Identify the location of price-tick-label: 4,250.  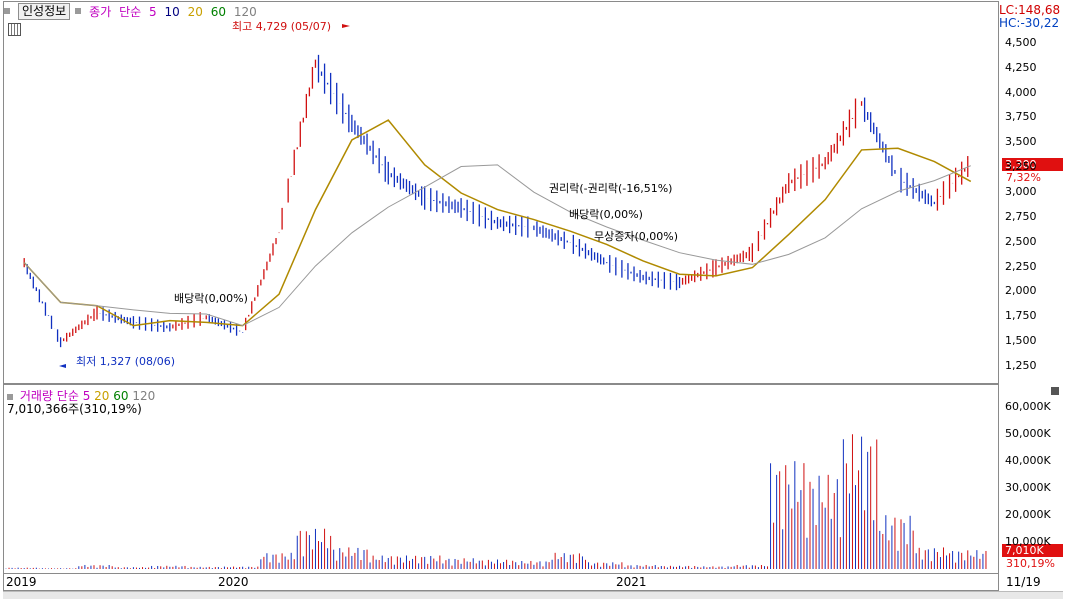
(1021, 67).